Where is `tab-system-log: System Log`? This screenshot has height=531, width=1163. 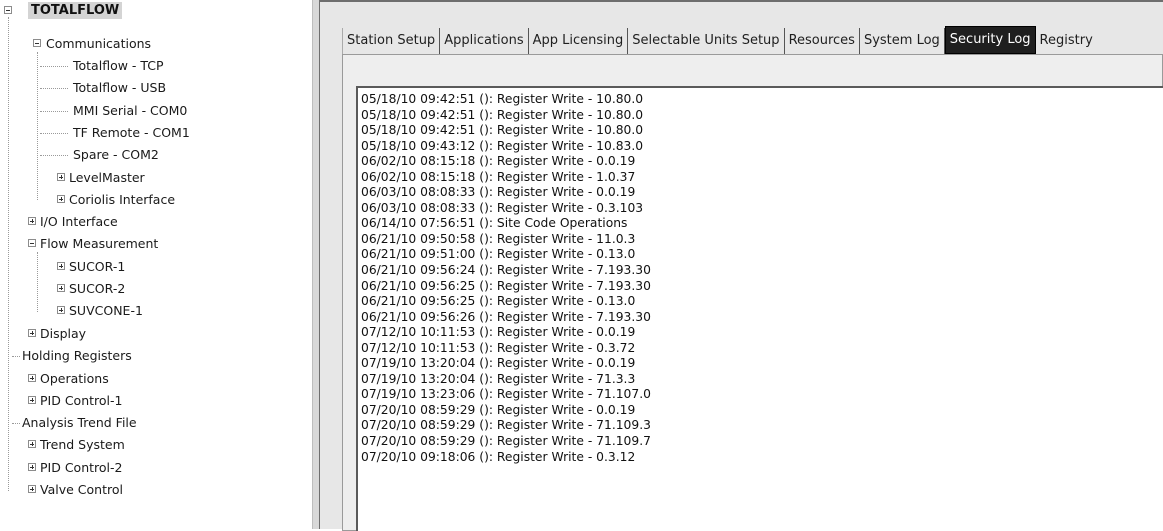 tab-system-log: System Log is located at coordinates (902, 41).